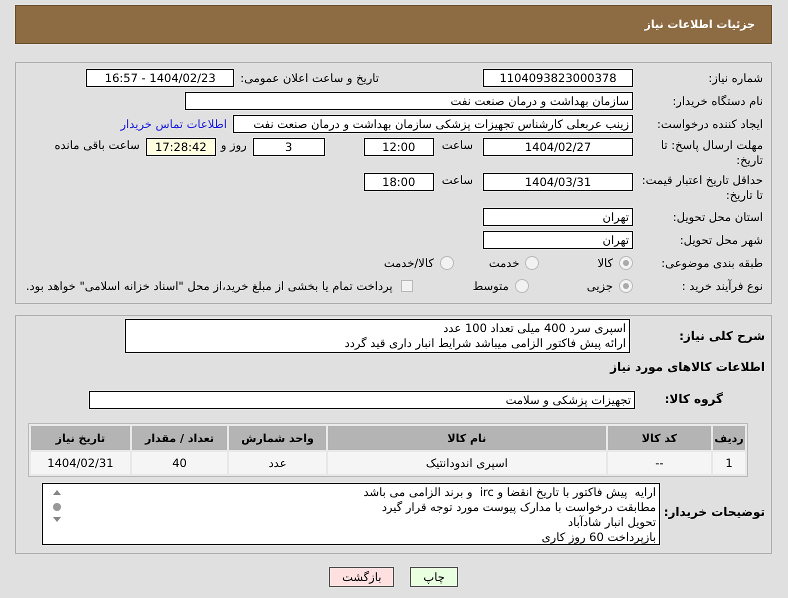 The height and width of the screenshot is (598, 788). I want to click on table-cell: 40, so click(180, 463).